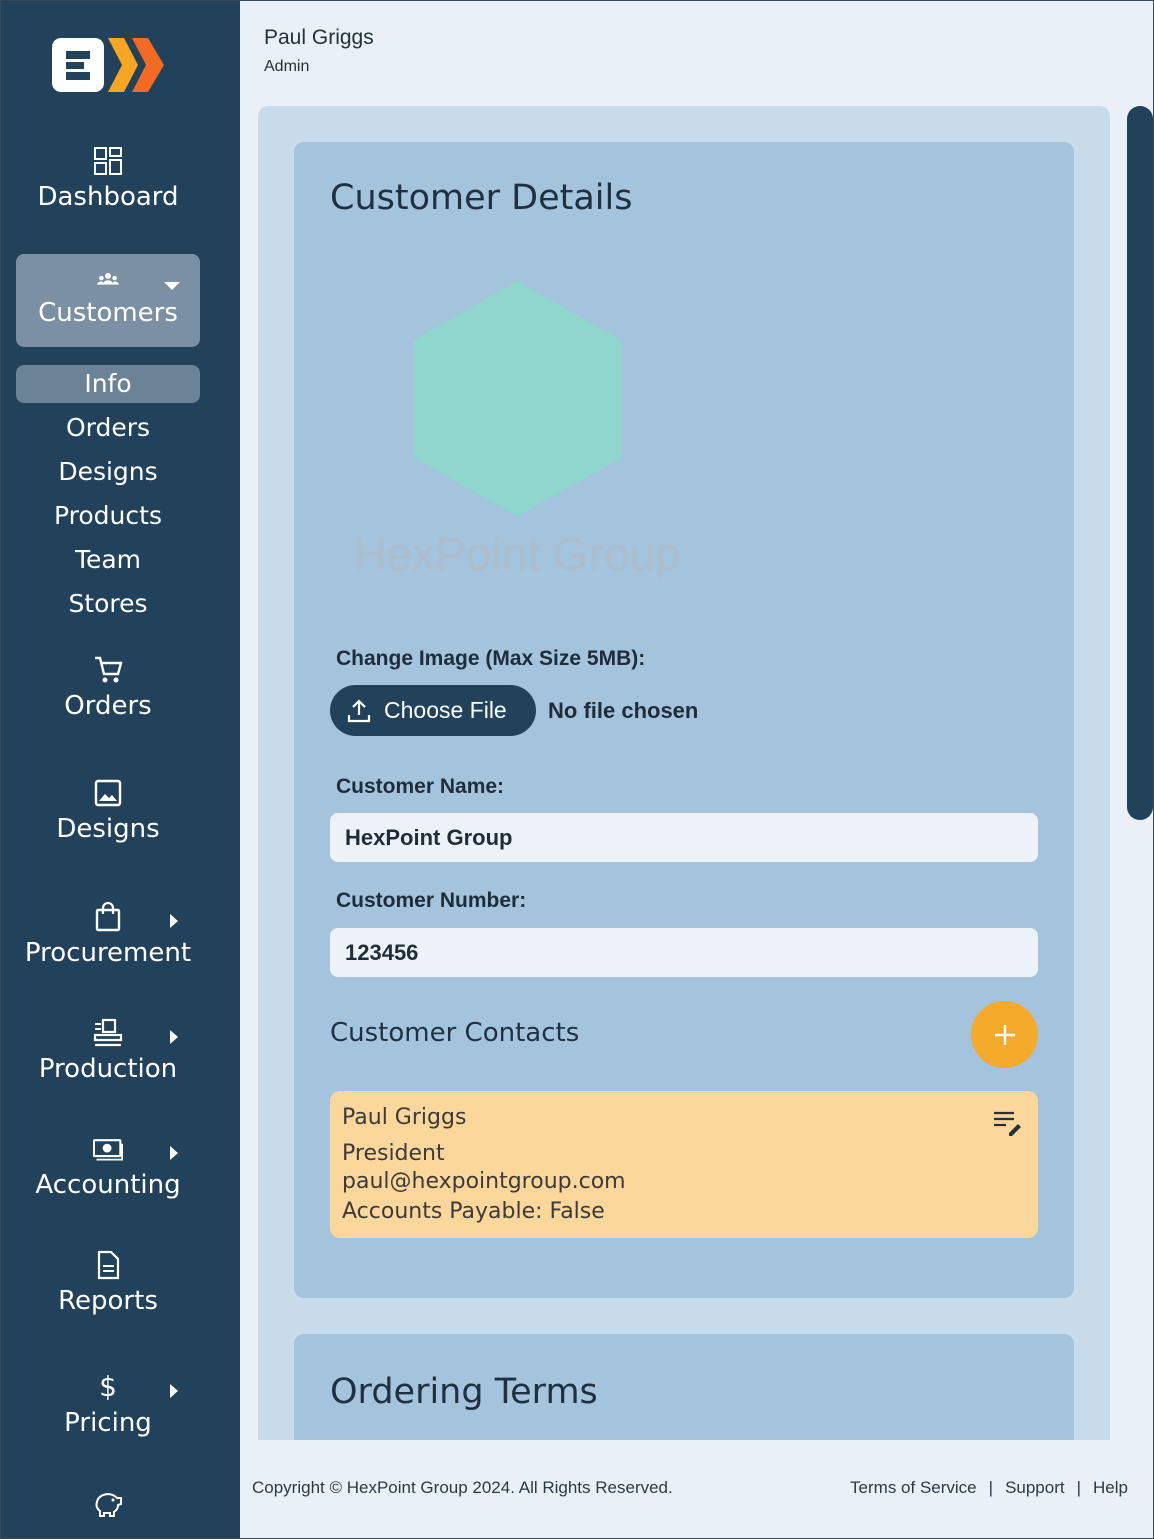 Image resolution: width=1154 pixels, height=1539 pixels. Describe the element at coordinates (108, 1032) in the screenshot. I see `production-icon` at that location.